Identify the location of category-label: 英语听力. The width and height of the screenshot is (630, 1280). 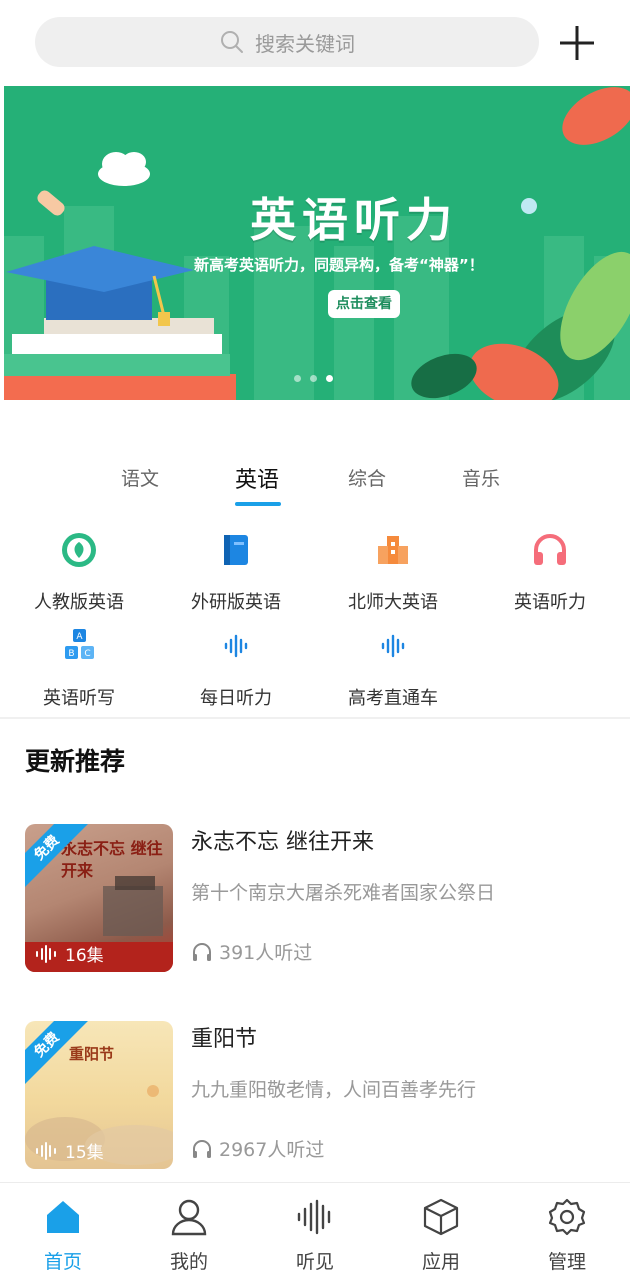
(550, 602).